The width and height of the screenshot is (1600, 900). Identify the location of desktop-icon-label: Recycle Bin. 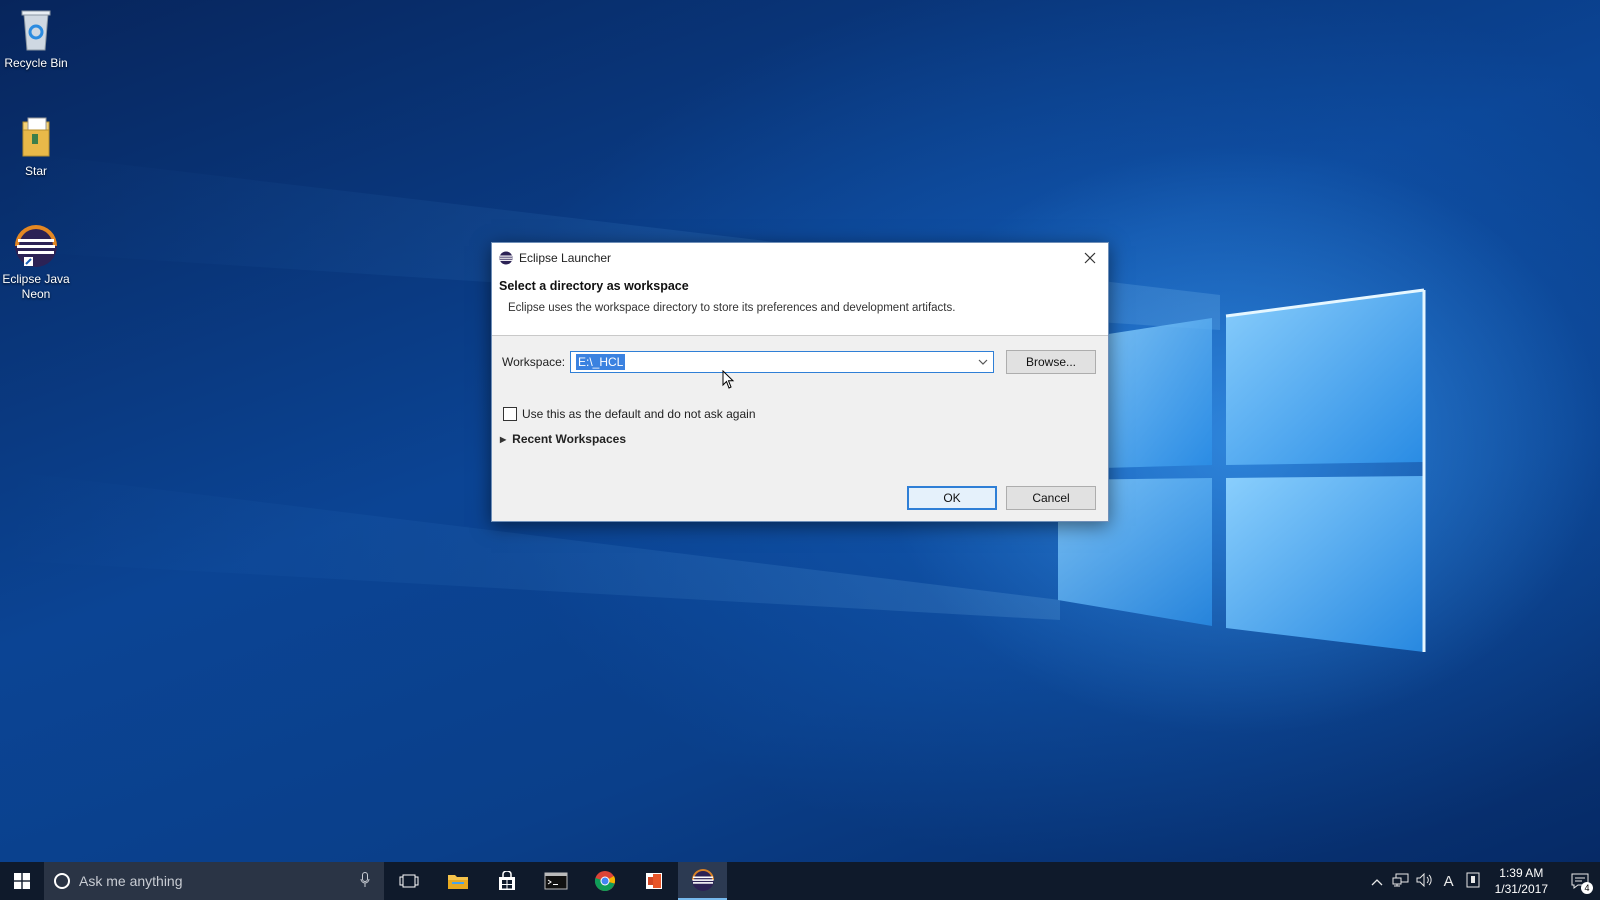
(36, 63).